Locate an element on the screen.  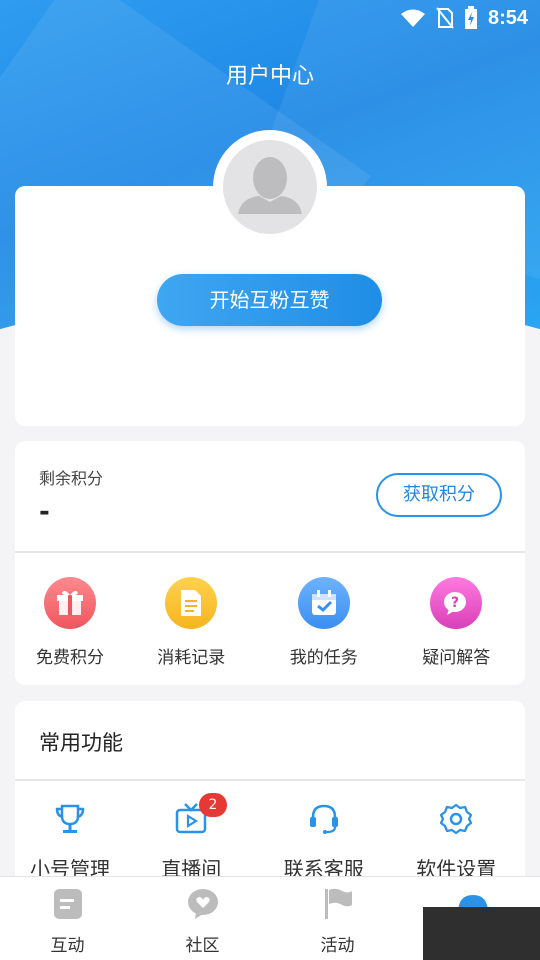
section-title: 常用功能 is located at coordinates (81, 743).